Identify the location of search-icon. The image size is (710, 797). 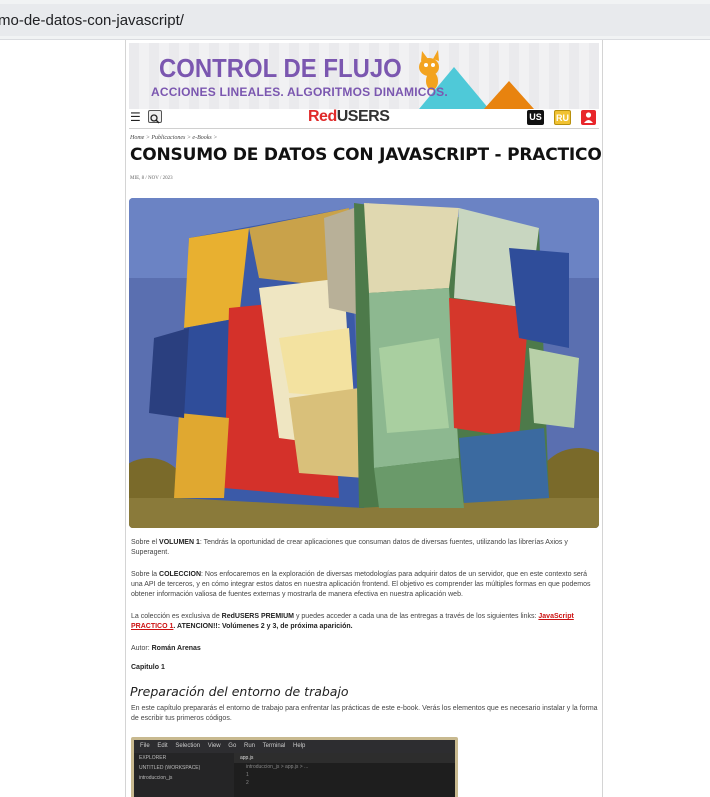
(155, 117).